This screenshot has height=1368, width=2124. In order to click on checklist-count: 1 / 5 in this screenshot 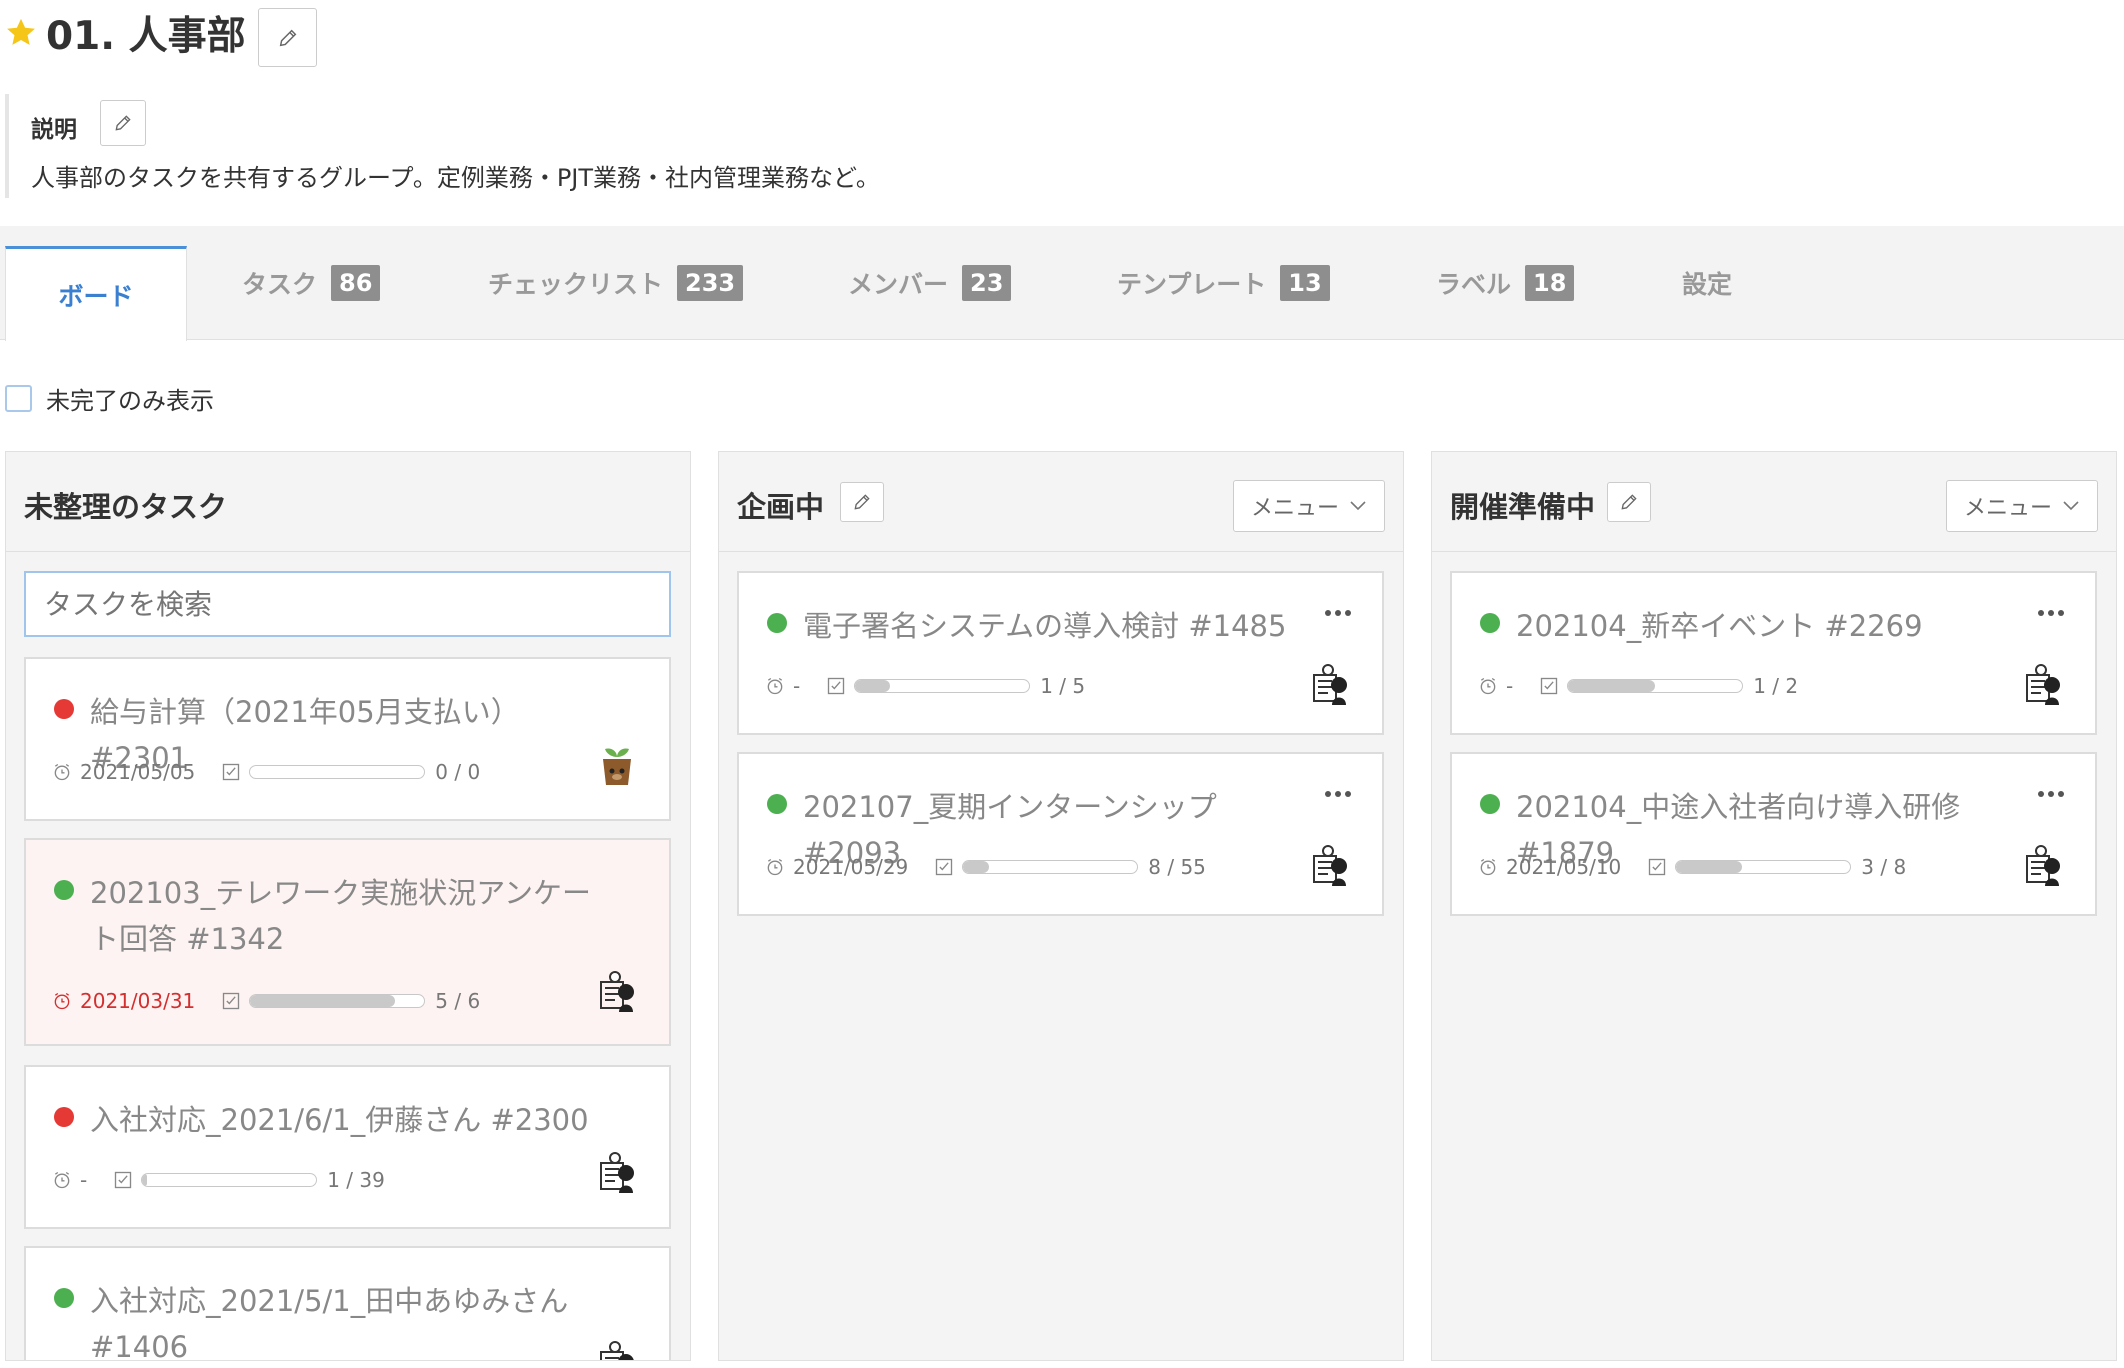, I will do `click(1063, 686)`.